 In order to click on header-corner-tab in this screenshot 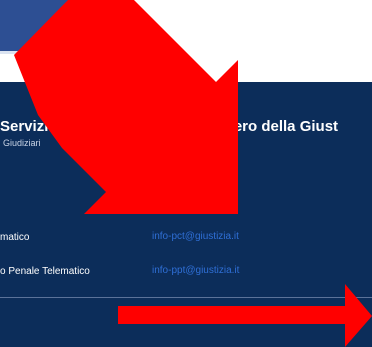, I will do `click(54, 27)`.